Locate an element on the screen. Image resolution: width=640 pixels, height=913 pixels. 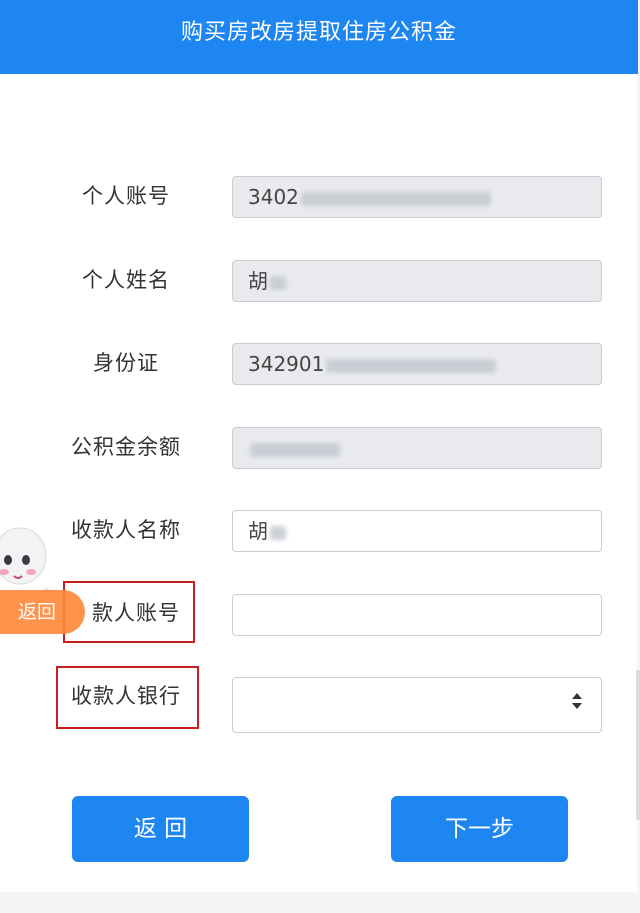
personal-account-value: 3402 is located at coordinates (273, 197).